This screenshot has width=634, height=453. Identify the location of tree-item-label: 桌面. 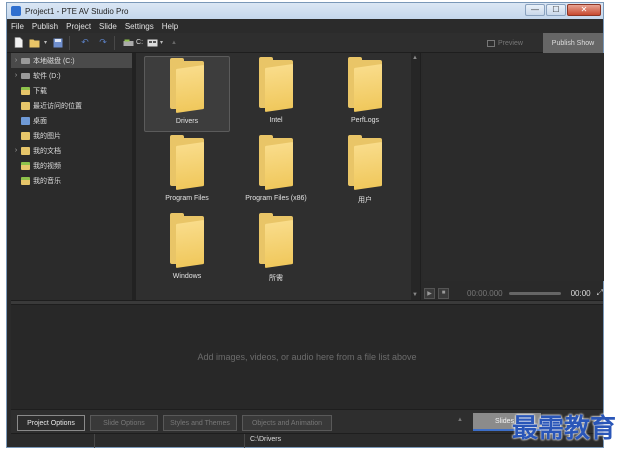
(40, 121).